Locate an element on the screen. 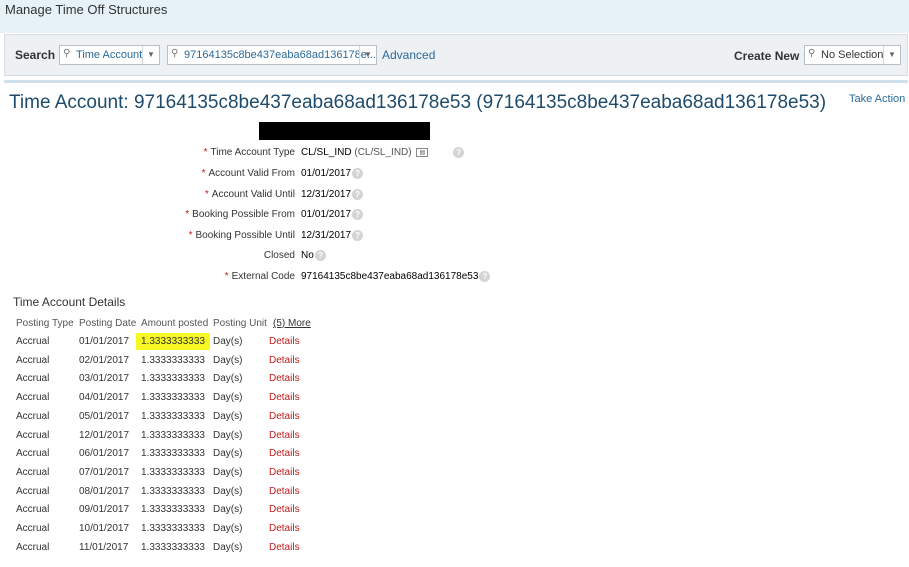 The image size is (909, 567). column-header-amount-posted: Amount posted is located at coordinates (175, 323).